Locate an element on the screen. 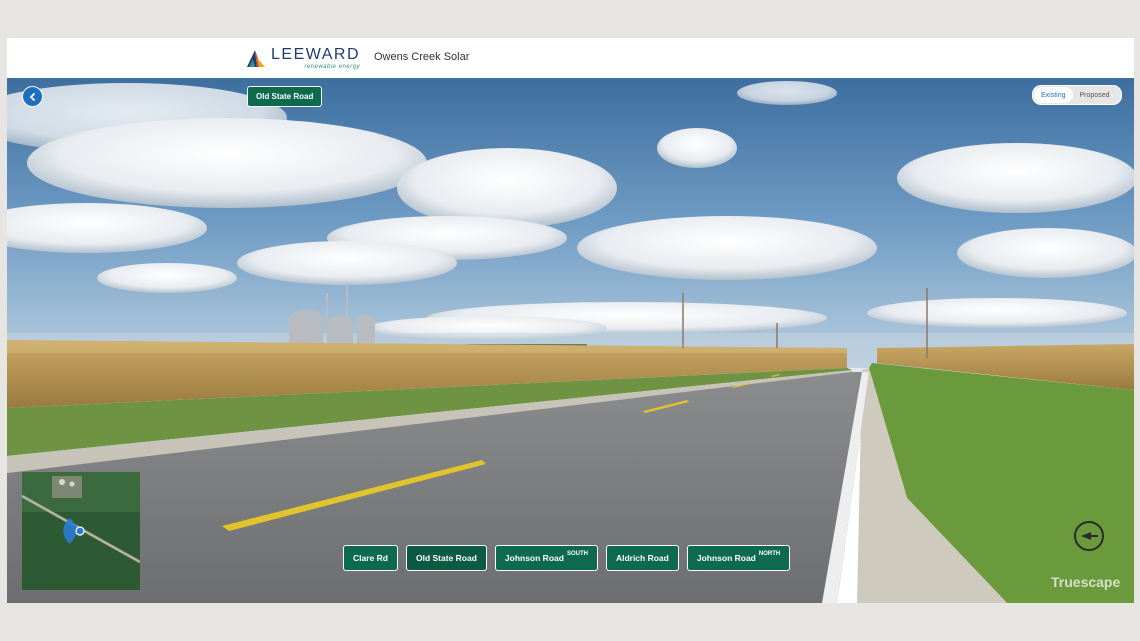  location-label: Clare Rd is located at coordinates (370, 558).